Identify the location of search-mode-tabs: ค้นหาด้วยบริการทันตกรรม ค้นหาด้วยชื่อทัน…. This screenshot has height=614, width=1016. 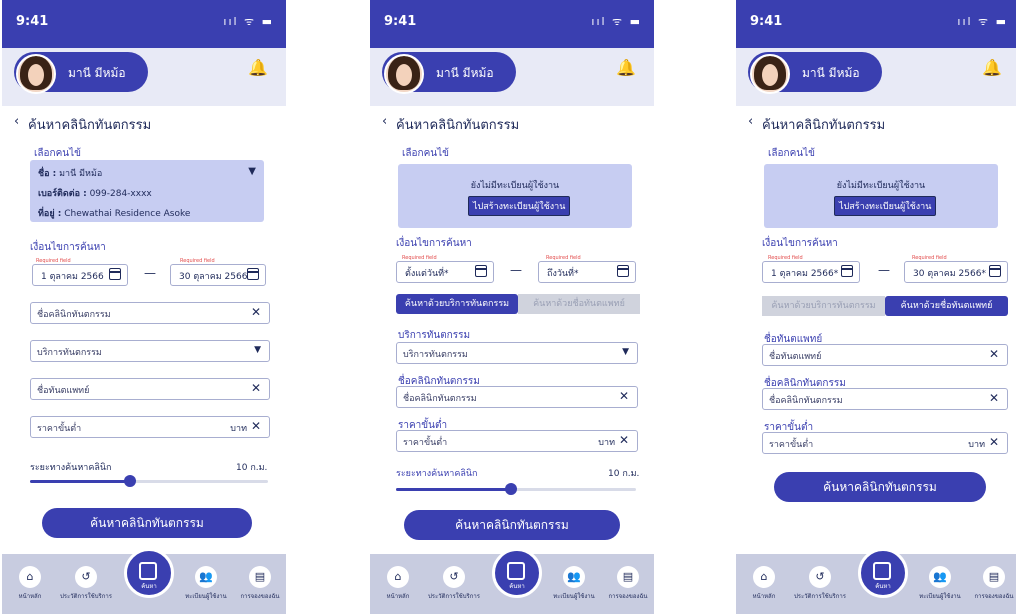
(885, 306).